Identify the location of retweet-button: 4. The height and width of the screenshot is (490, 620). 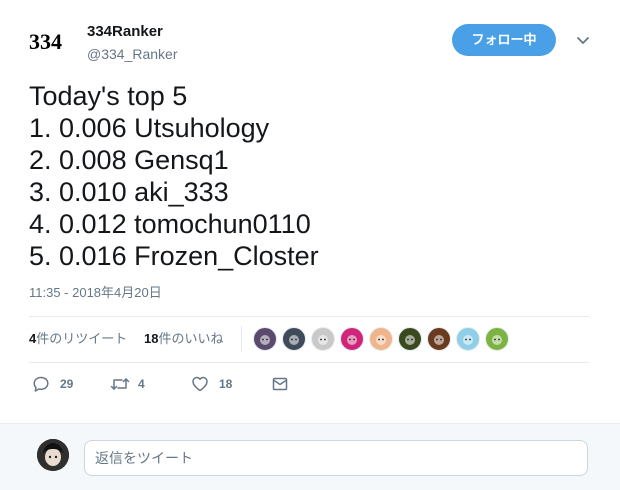
(135, 384).